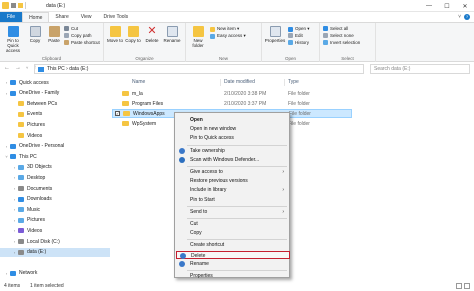 Image resolution: width=474 pixels, height=291 pixels. I want to click on move-to-button: Move to, so click(115, 34).